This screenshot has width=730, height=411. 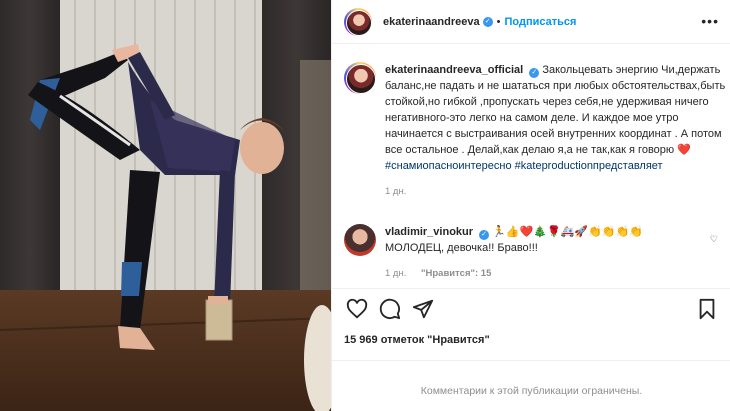 I want to click on caption-time: 1 дн., so click(x=395, y=191).